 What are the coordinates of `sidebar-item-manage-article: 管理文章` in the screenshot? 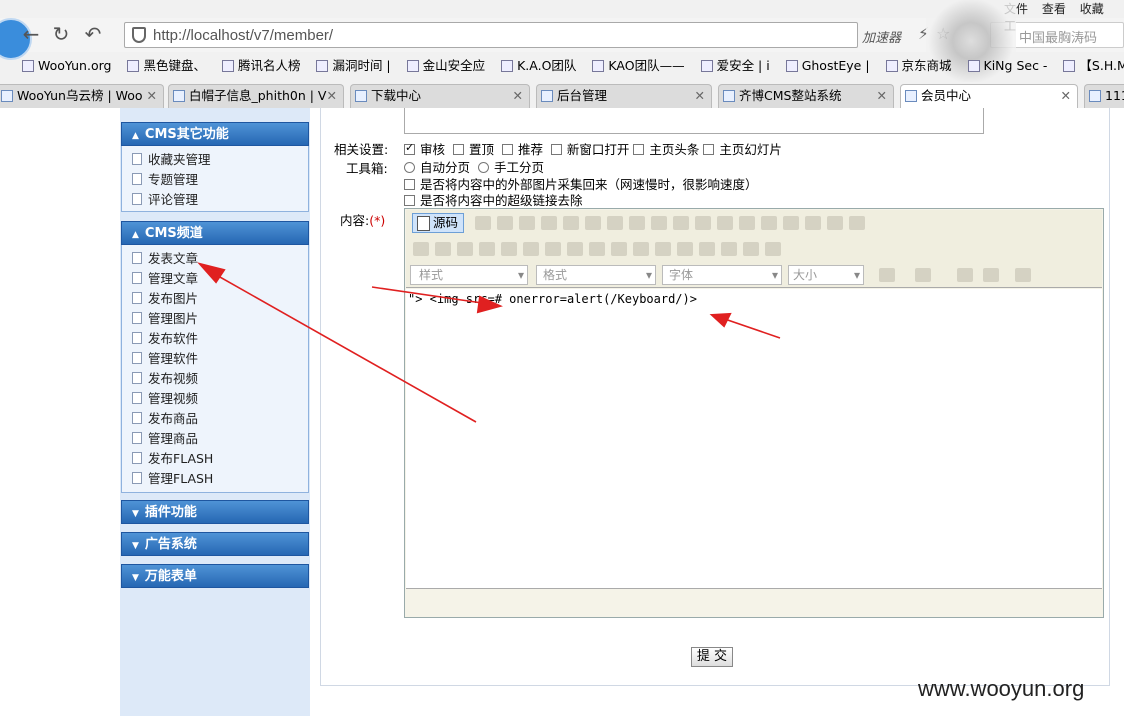 It's located at (215, 279).